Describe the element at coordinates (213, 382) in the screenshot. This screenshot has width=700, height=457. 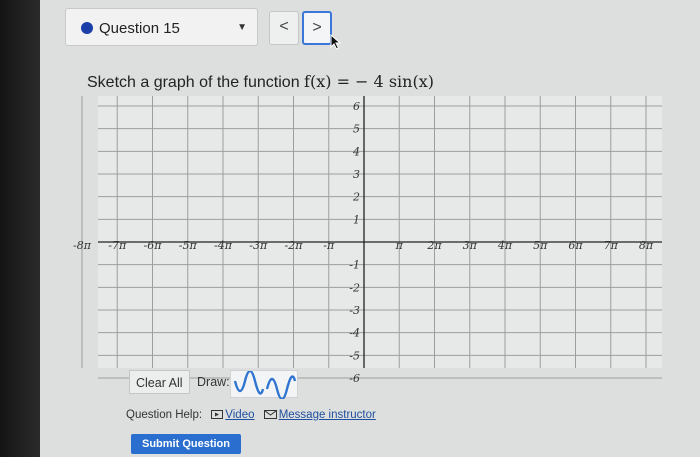
I see `draw-label: Draw:` at that location.